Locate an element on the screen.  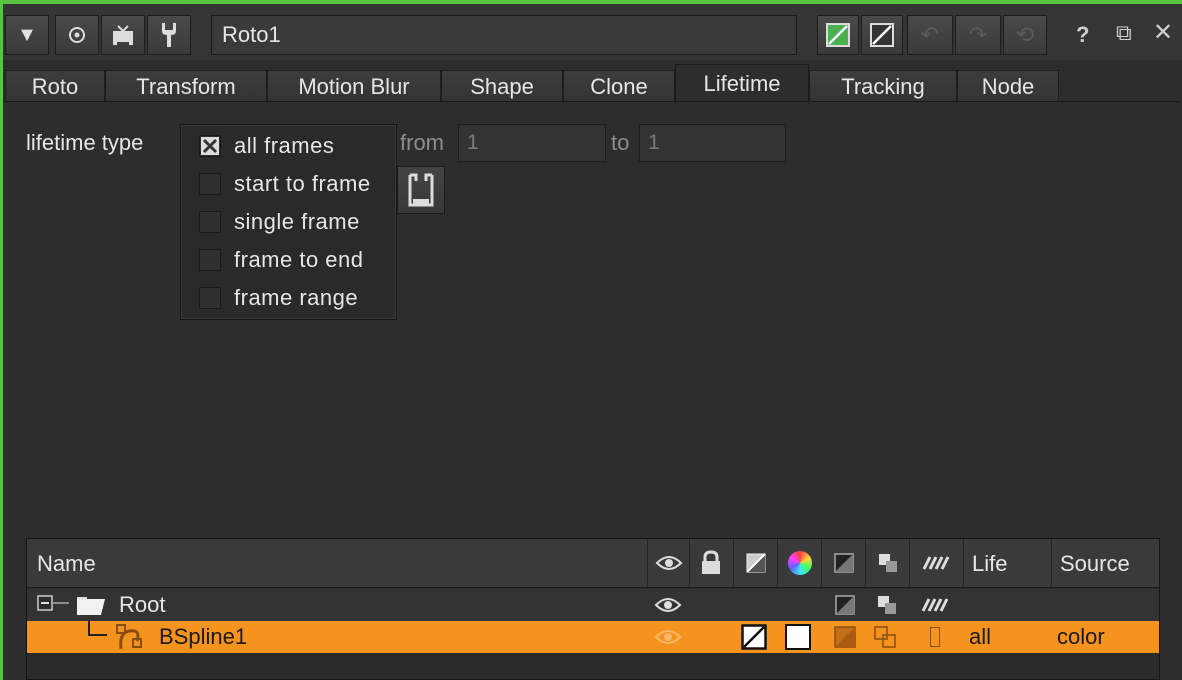
tab-lifetime: Lifetime is located at coordinates (742, 84).